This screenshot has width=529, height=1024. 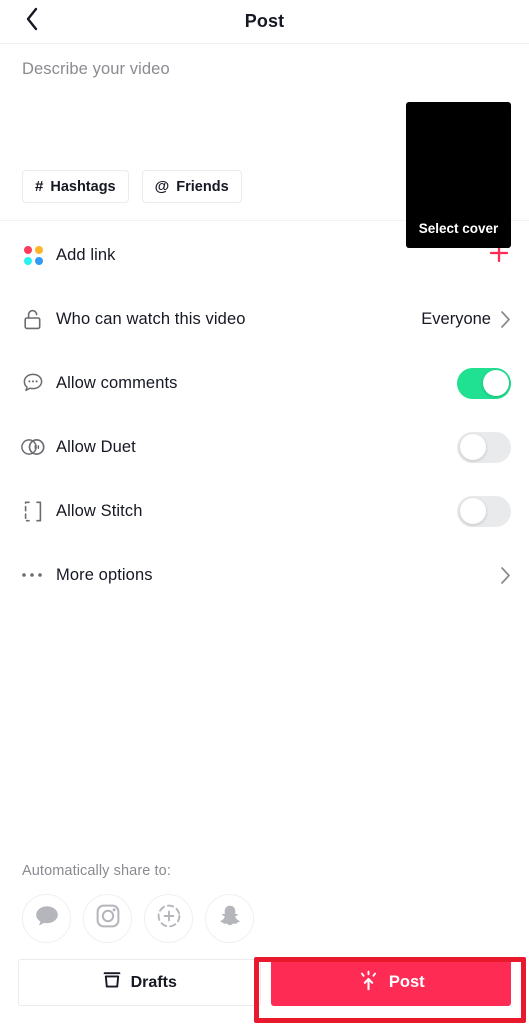 What do you see at coordinates (264, 918) in the screenshot?
I see `auto-share-icon-row` at bounding box center [264, 918].